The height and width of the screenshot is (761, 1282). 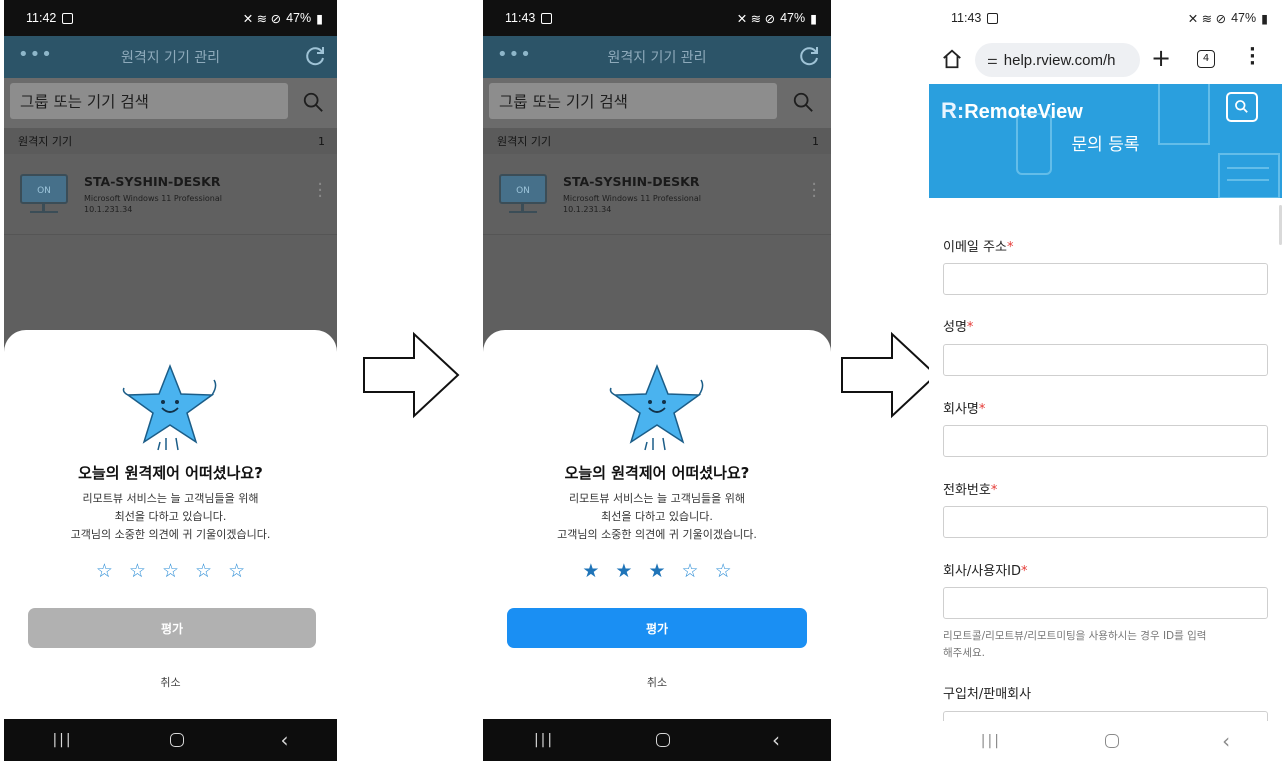 I want to click on help-line: 리모트콜/리모트뷰/리모트미팅을 사용하시는 경우 ID를 입력, so click(x=1075, y=636).